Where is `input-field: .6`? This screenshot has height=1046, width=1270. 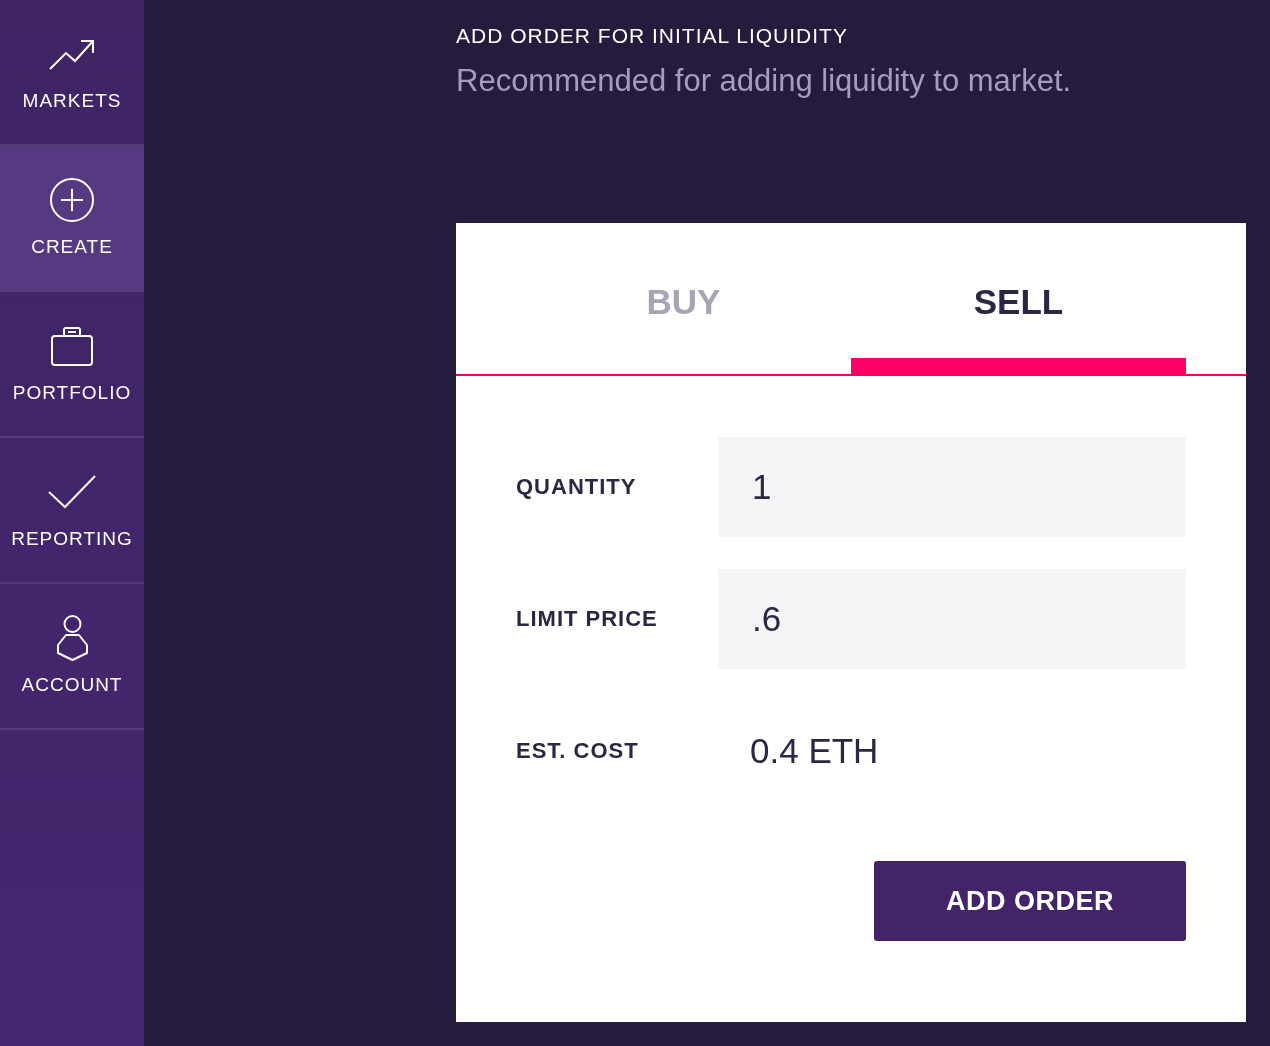
input-field: .6 is located at coordinates (952, 619).